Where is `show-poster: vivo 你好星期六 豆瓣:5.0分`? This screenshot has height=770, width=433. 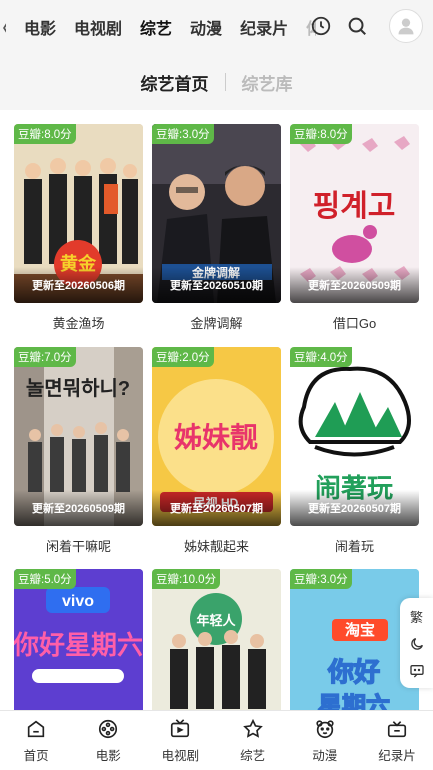 show-poster: vivo 你好星期六 豆瓣:5.0分 is located at coordinates (78, 639).